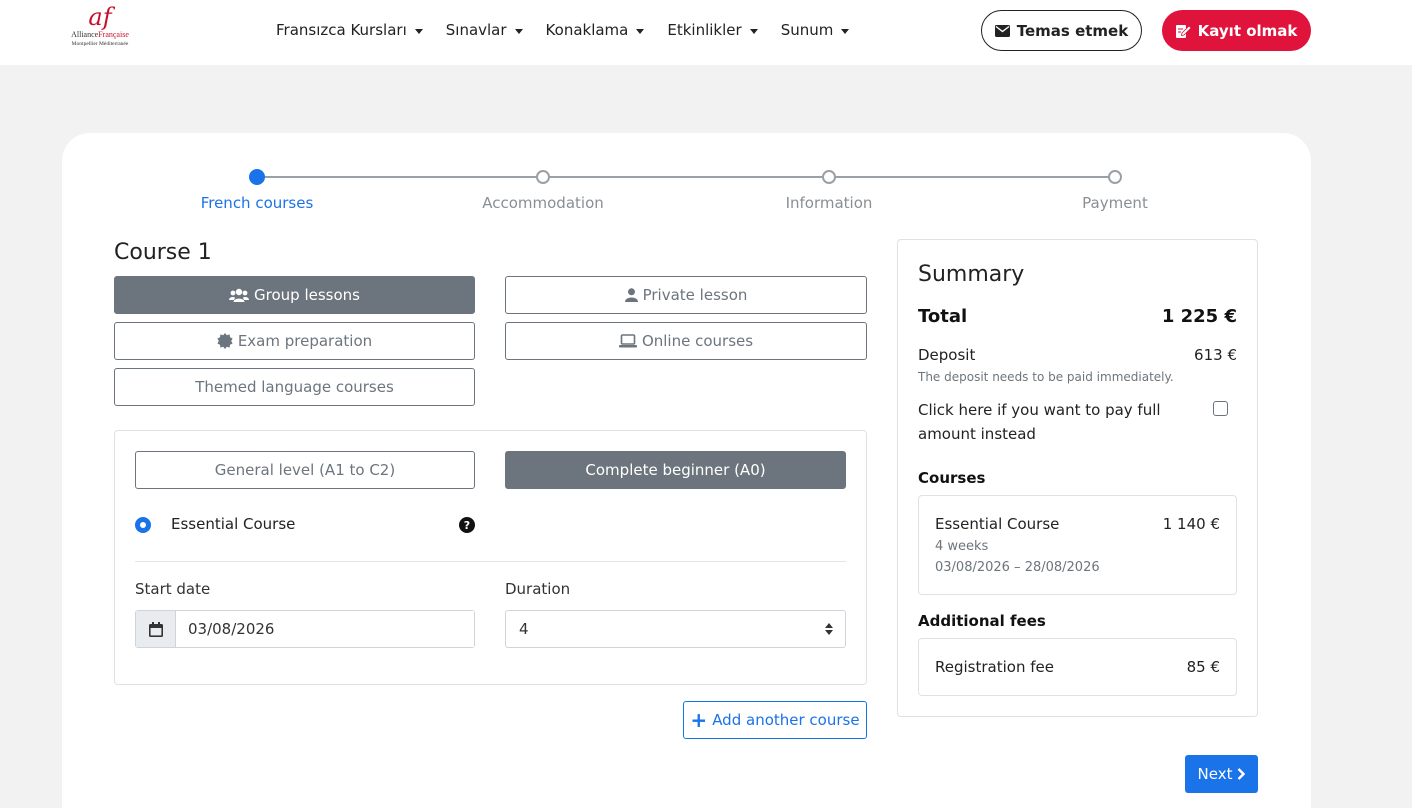 This screenshot has width=1412, height=808. Describe the element at coordinates (156, 629) in the screenshot. I see `calendar-icon` at that location.